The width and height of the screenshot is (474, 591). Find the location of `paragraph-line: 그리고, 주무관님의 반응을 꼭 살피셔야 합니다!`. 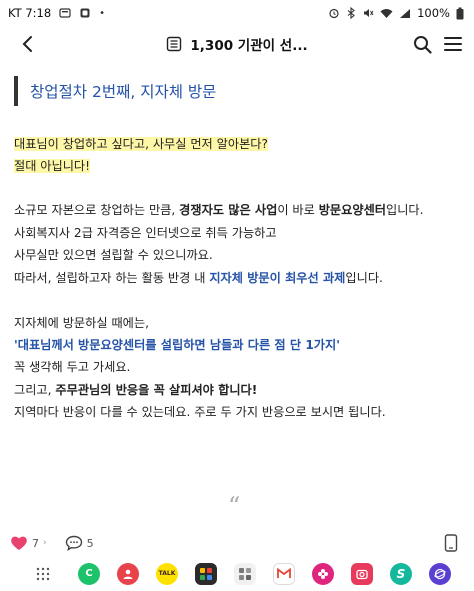

paragraph-line: 그리고, 주무관님의 반응을 꼭 살피셔야 합니다! is located at coordinates (135, 390).